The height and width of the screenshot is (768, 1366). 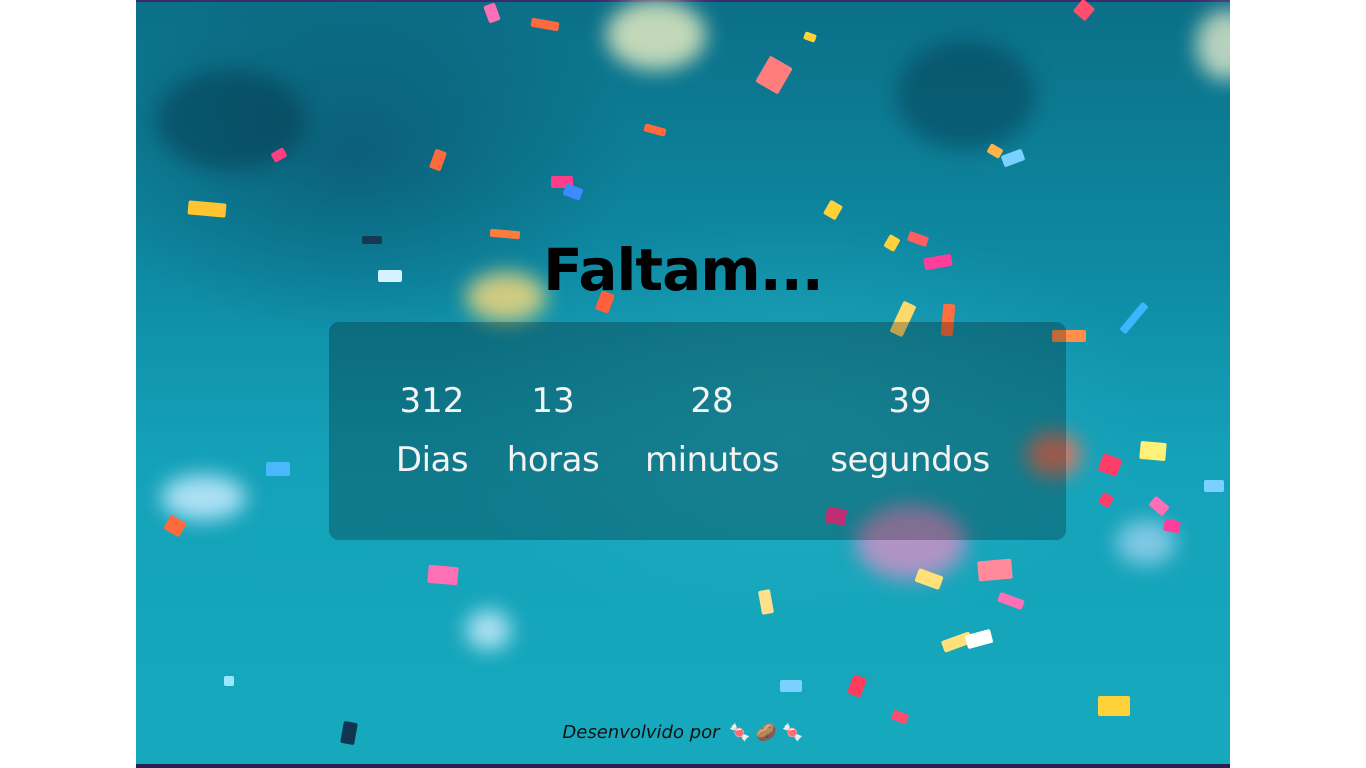 I want to click on candy-potato-icon: 🍬 🥔 🍬, so click(x=766, y=733).